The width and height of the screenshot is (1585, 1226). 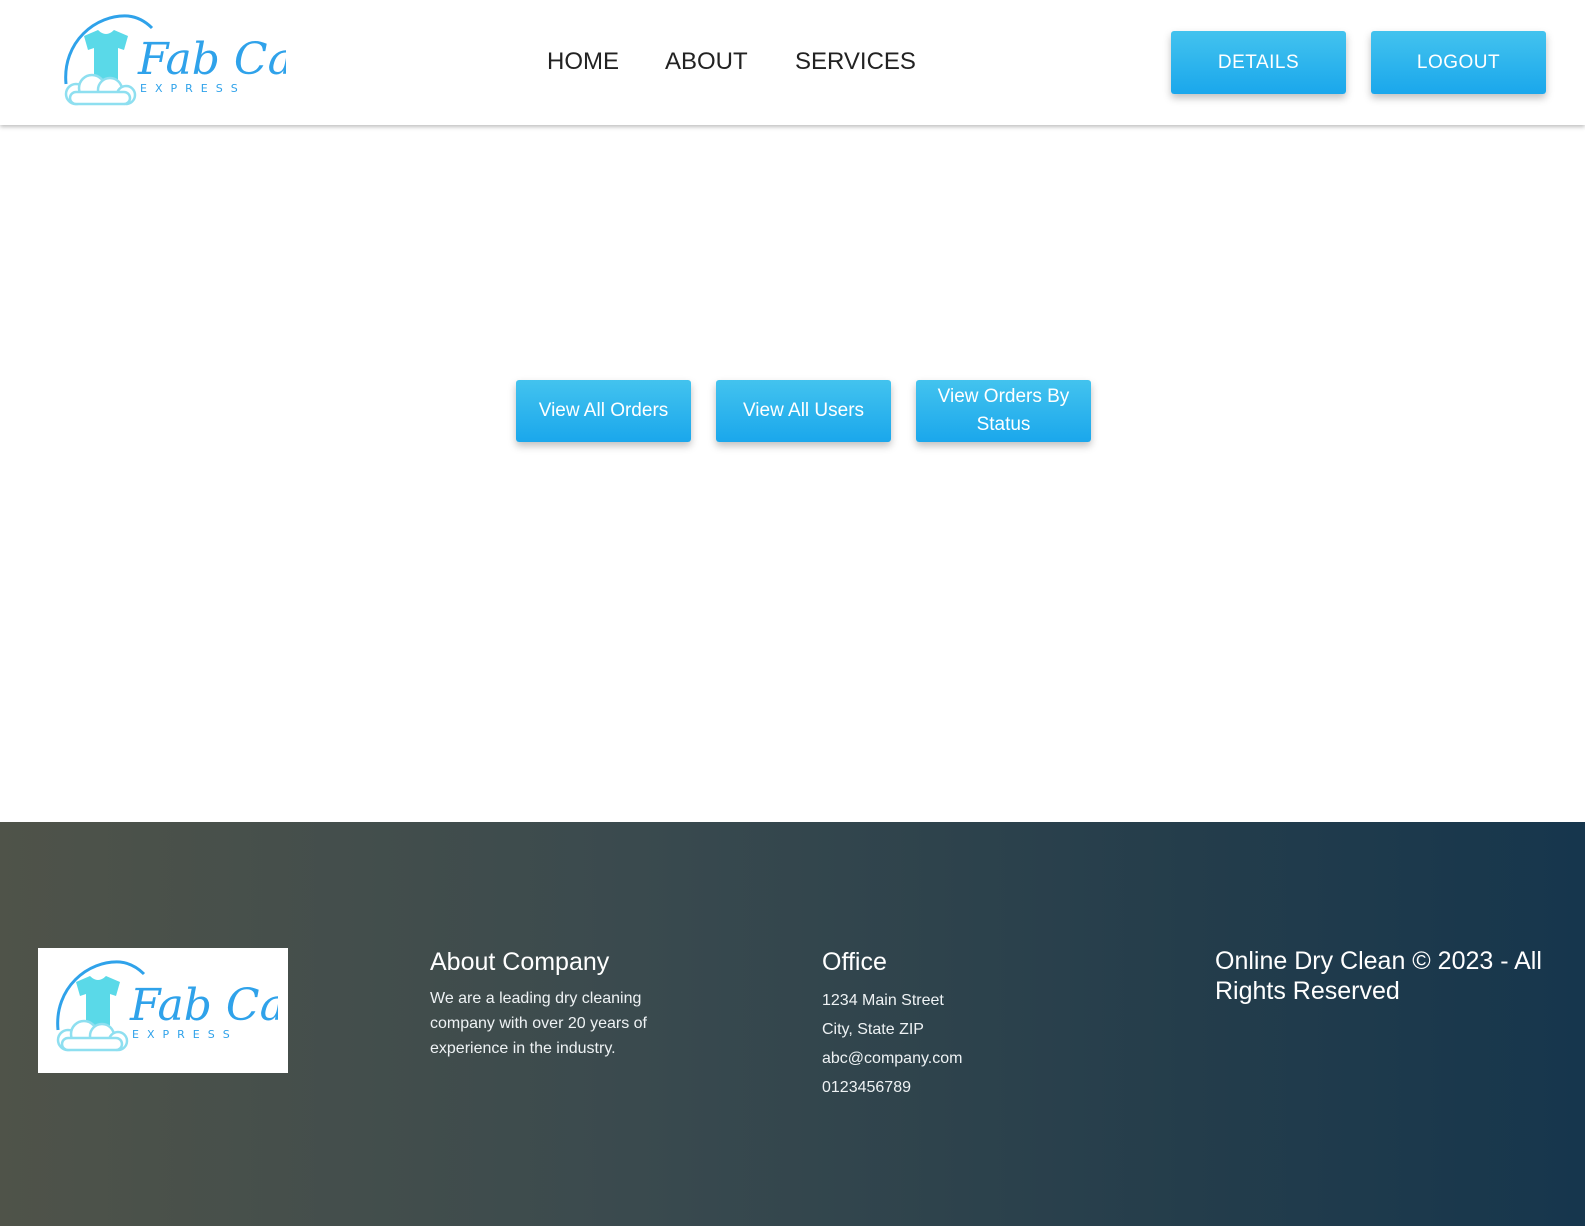 I want to click on view-all-orders-button: View All Orders, so click(x=603, y=411).